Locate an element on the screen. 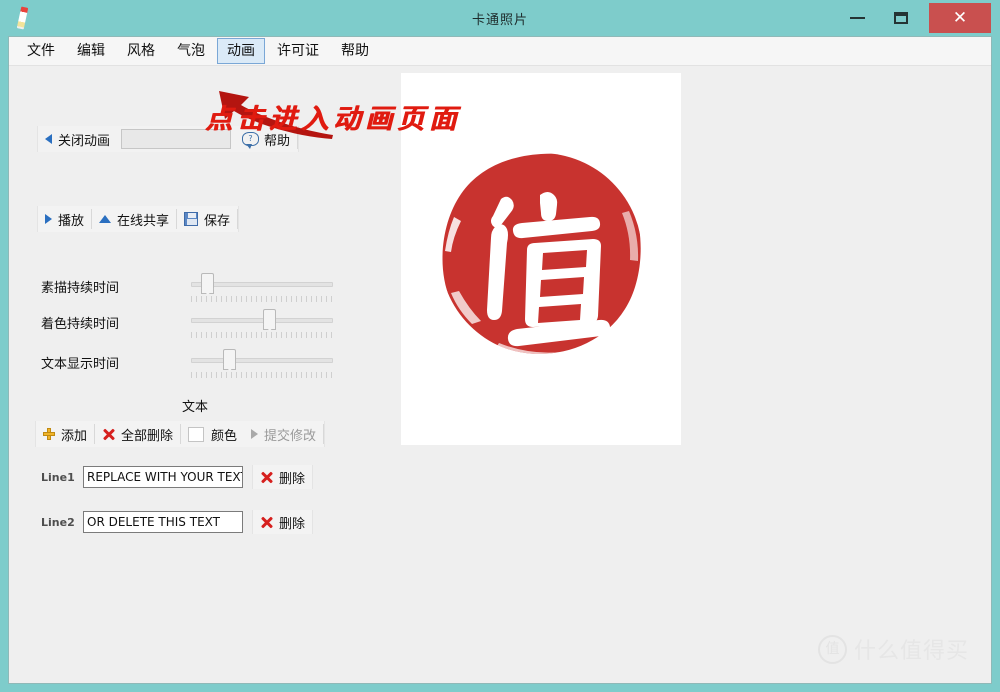 The height and width of the screenshot is (692, 1000). line2-delete-button: 删除 is located at coordinates (283, 522).